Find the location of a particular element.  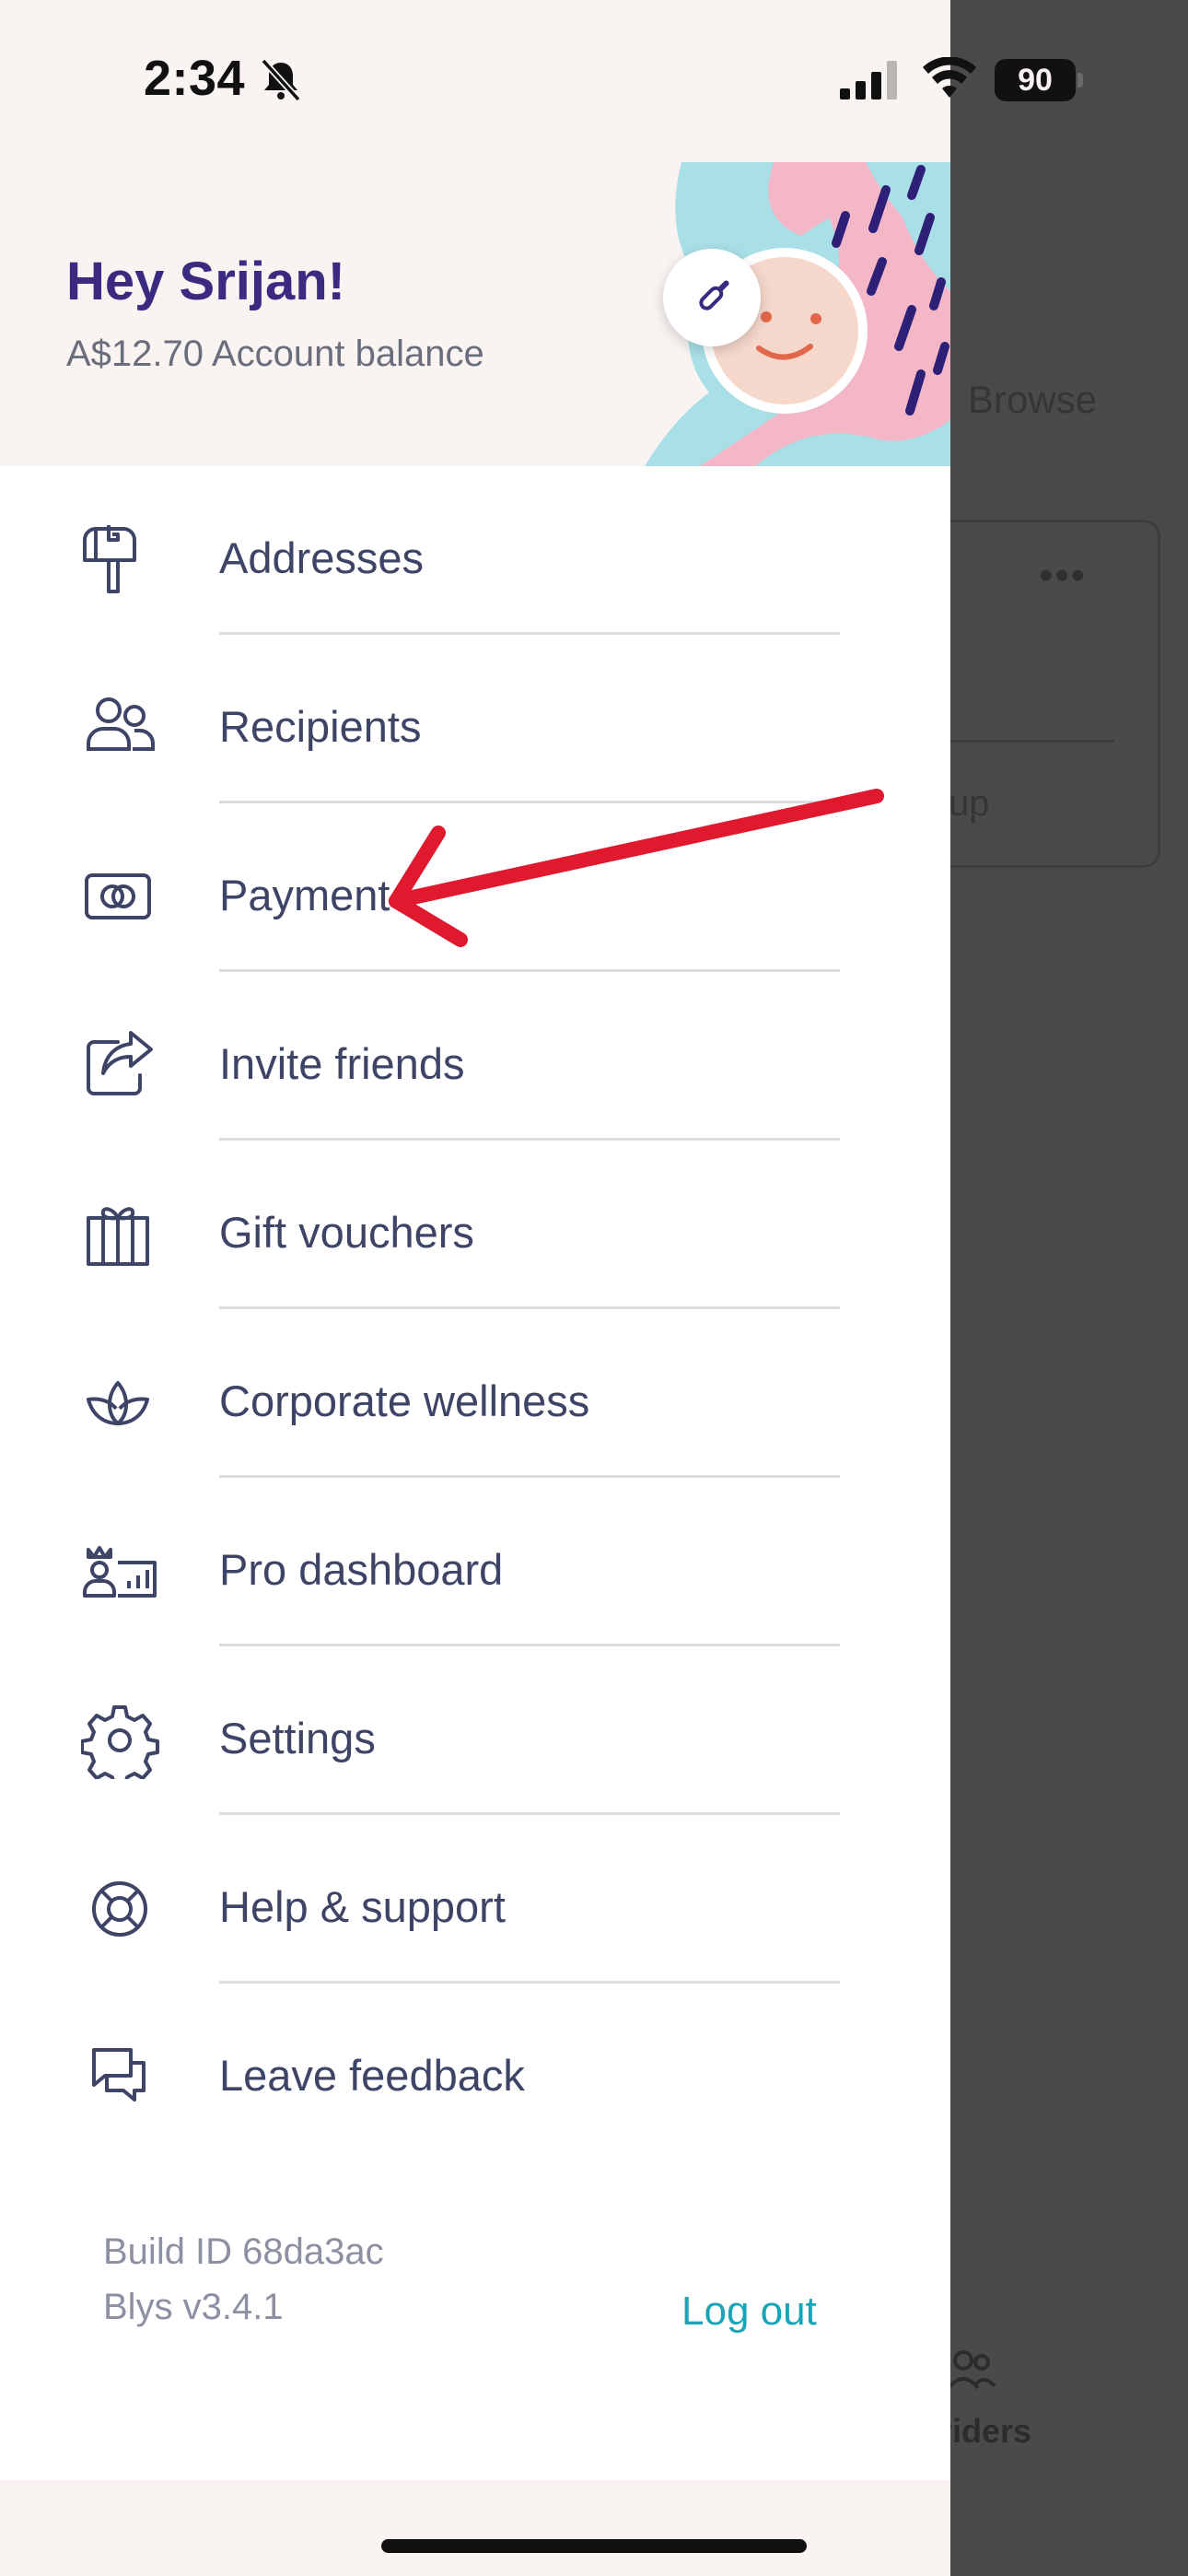

card-icon is located at coordinates (118, 896).